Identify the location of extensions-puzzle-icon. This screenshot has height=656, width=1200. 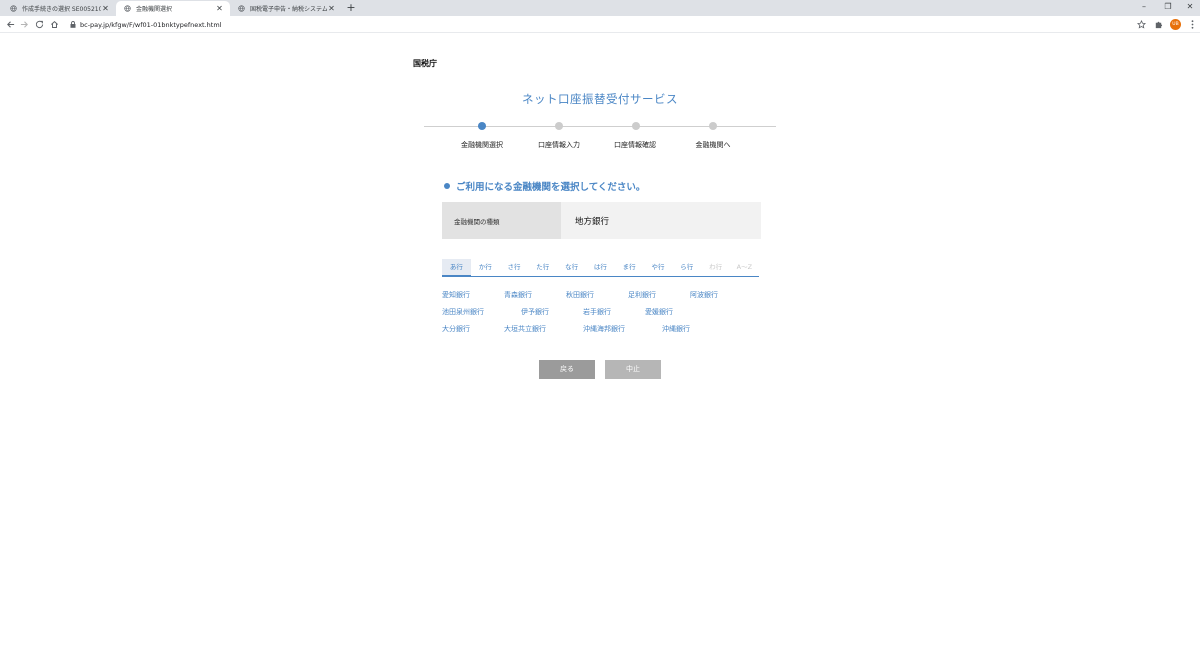
(1158, 24).